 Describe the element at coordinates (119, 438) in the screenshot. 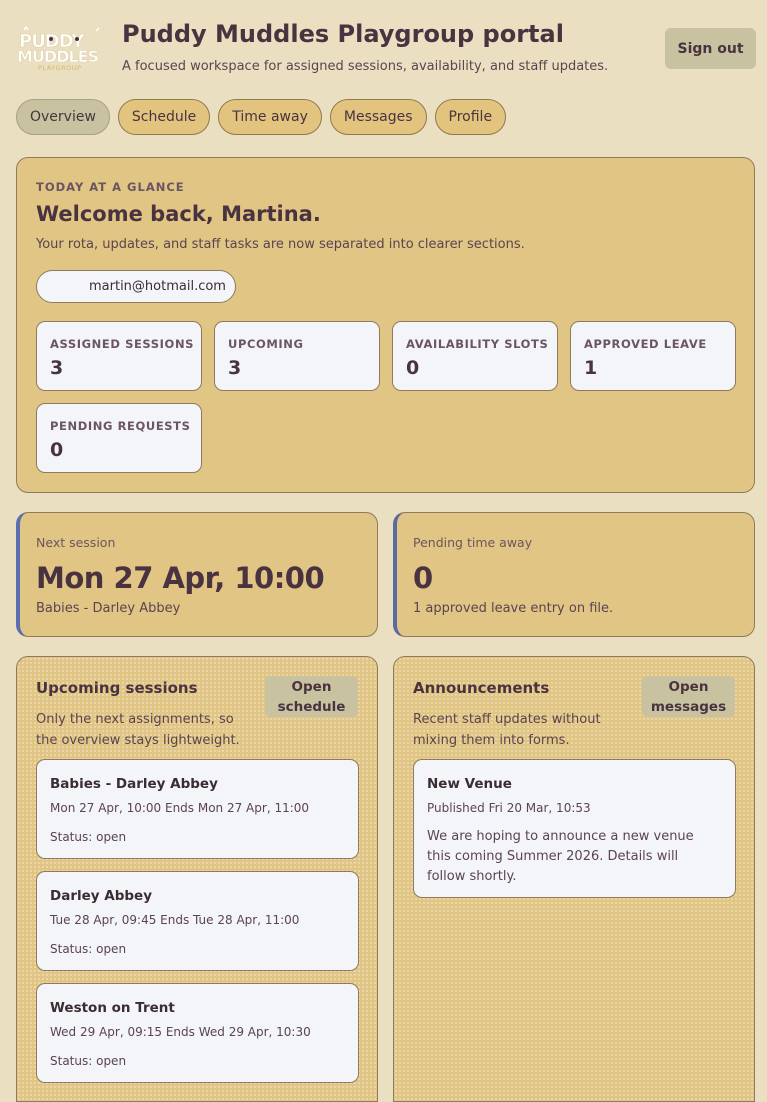

I see `stat-pending-requests: PENDING REQUESTS 0` at that location.